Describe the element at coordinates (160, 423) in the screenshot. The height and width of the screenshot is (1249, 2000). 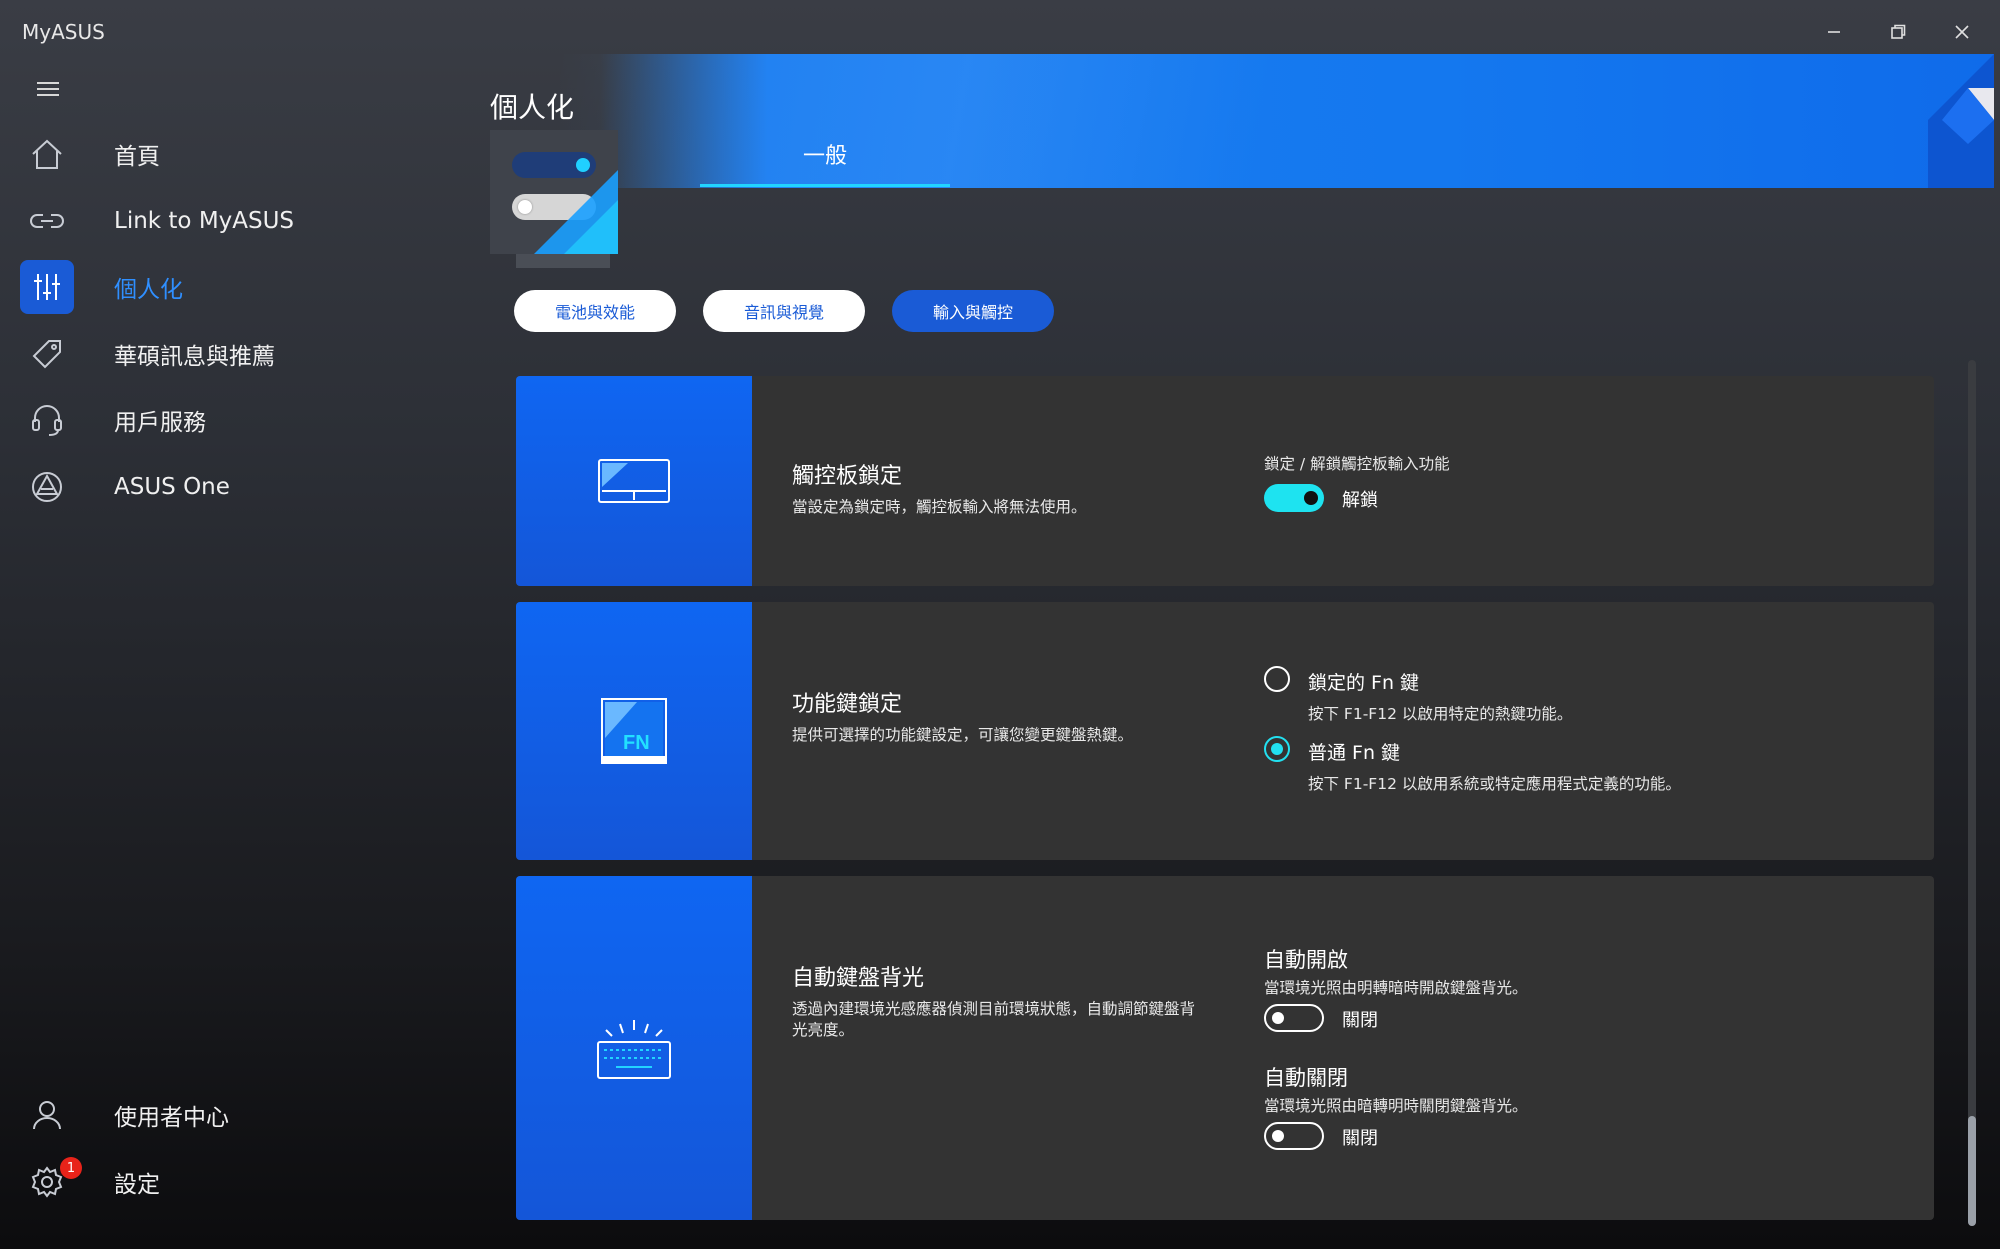
I see `sidebar-item-label: 用戶服務` at that location.